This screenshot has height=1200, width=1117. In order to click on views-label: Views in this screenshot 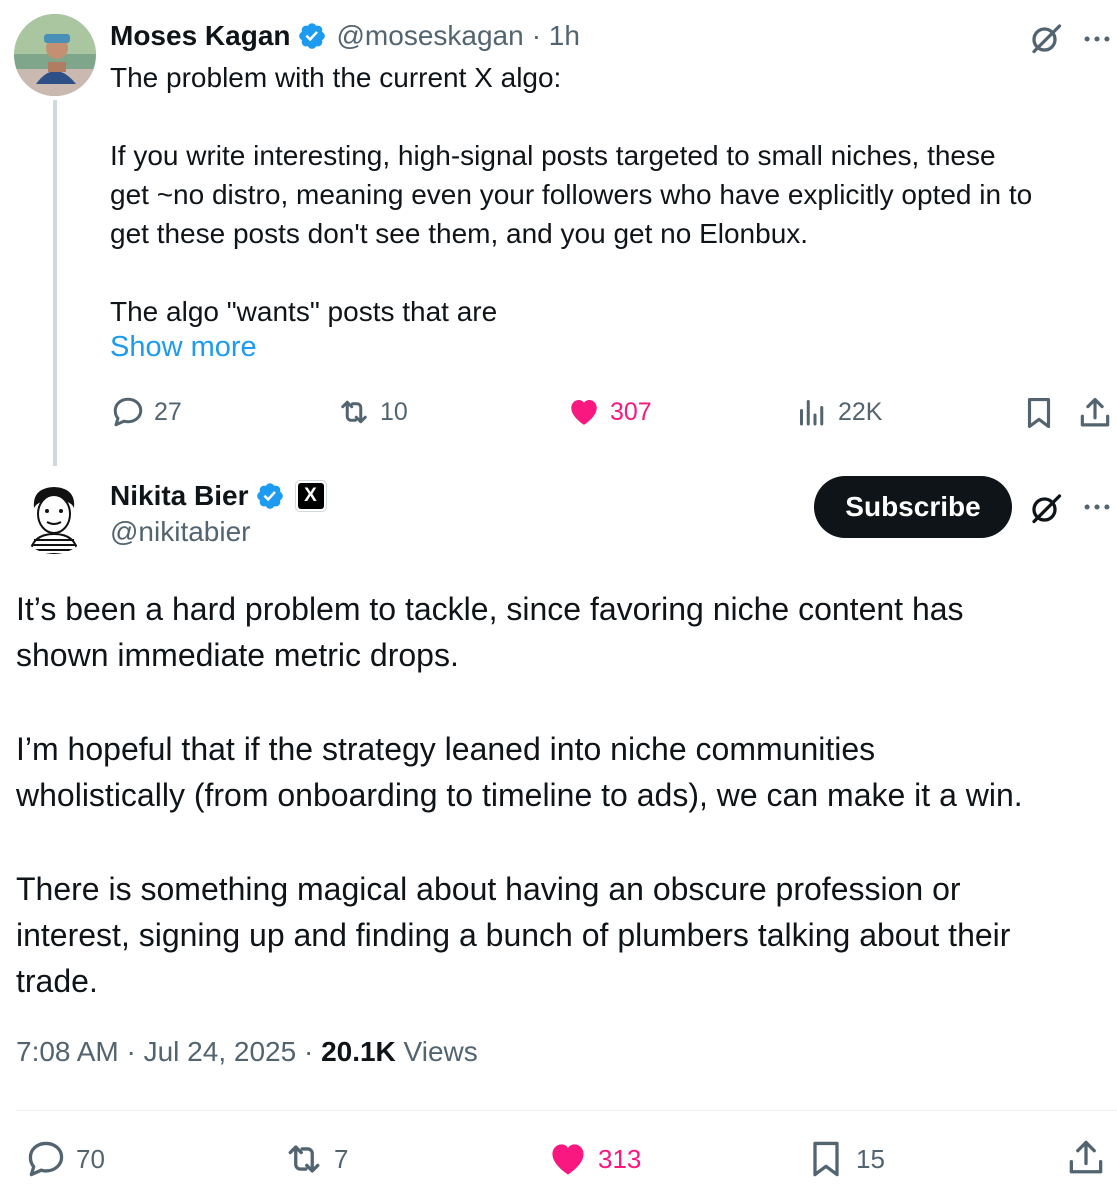, I will do `click(436, 1051)`.